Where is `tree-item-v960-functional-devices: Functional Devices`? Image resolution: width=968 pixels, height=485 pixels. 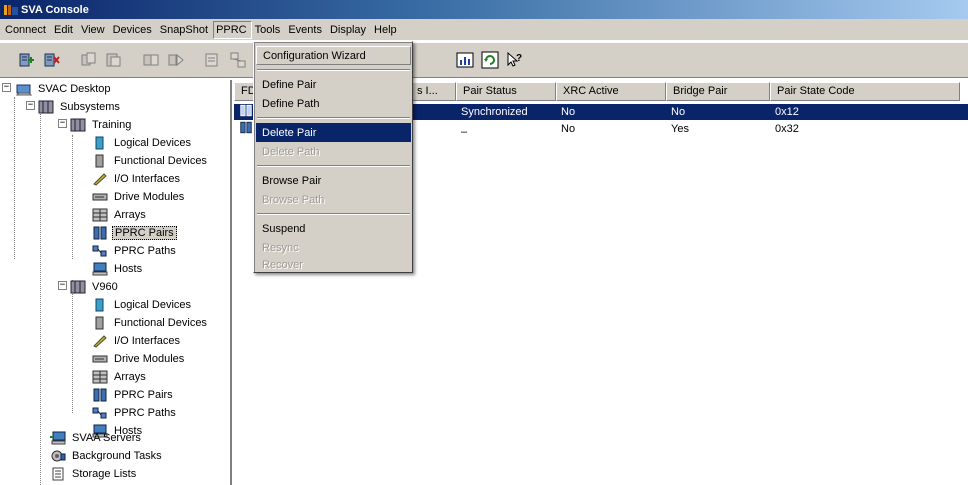
tree-item-v960-functional-devices: Functional Devices is located at coordinates (150, 322).